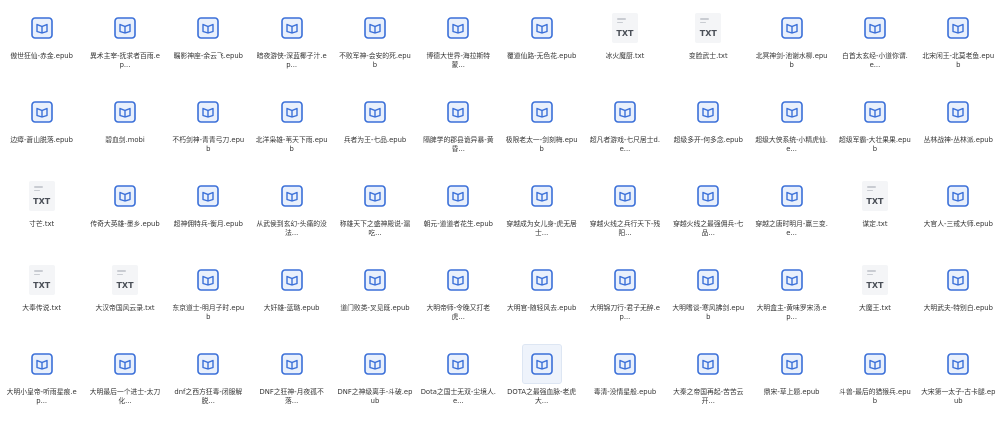 The image size is (1000, 424). What do you see at coordinates (374, 130) in the screenshot?
I see `file-item: 兵者为王-七品.epub` at bounding box center [374, 130].